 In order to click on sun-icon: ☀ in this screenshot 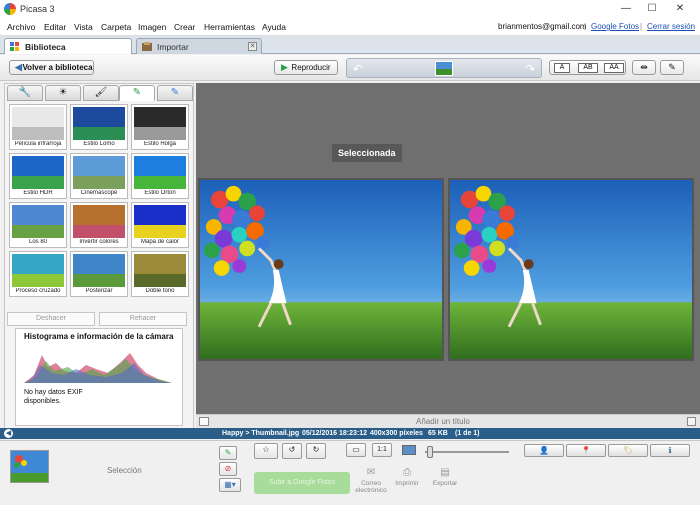, I will do `click(63, 92)`.